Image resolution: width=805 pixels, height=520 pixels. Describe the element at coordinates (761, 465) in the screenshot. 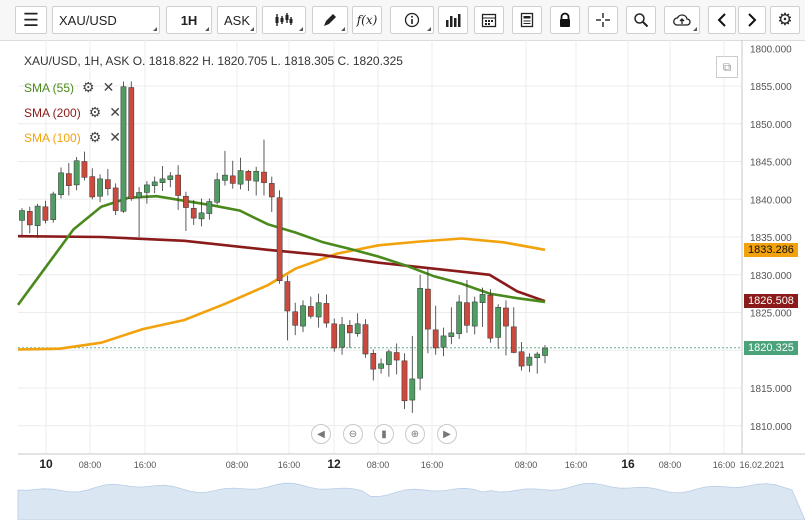

I see `x-tick-label: 16.02.2021` at that location.